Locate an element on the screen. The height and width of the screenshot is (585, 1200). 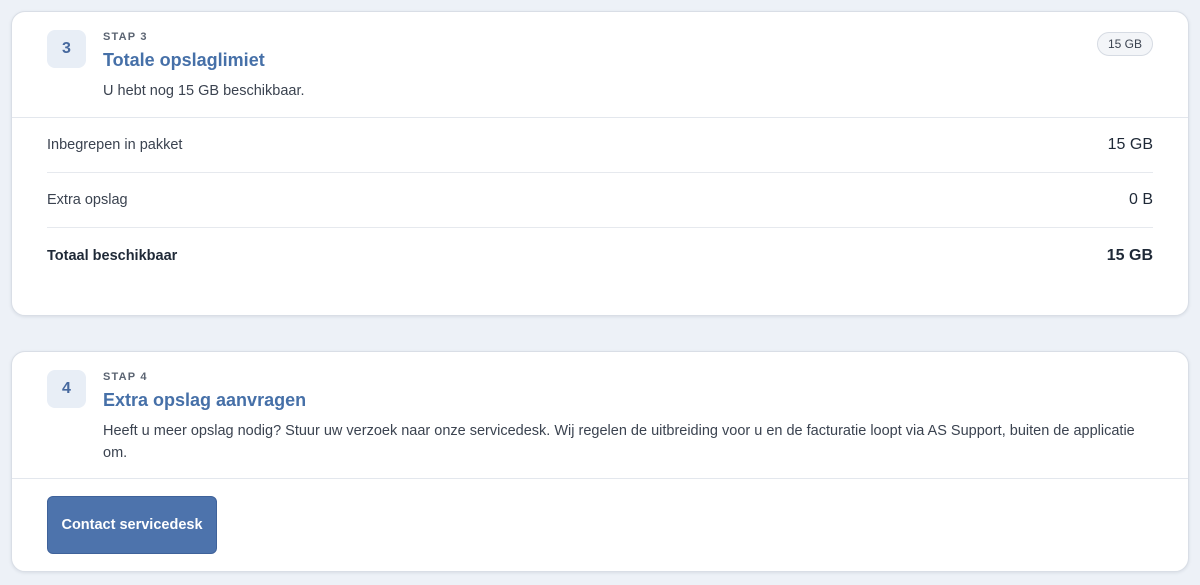
summary-row-extra: Extra opslag 0 B is located at coordinates (600, 200).